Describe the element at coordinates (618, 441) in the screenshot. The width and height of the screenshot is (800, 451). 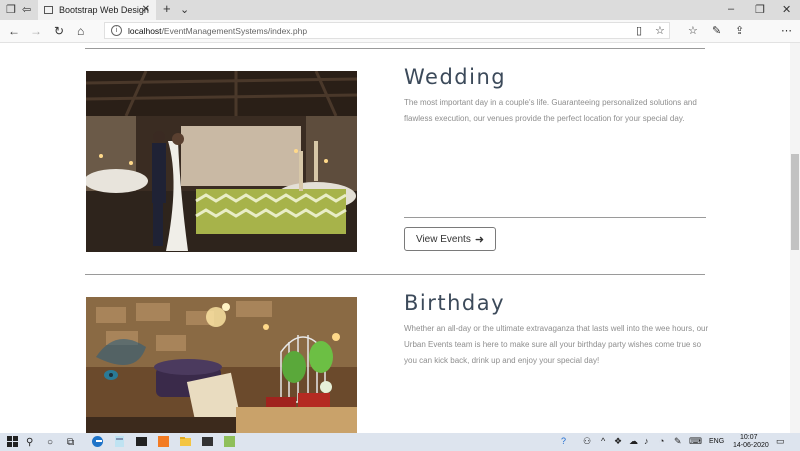
I see `dropbox-icon: ❖` at that location.